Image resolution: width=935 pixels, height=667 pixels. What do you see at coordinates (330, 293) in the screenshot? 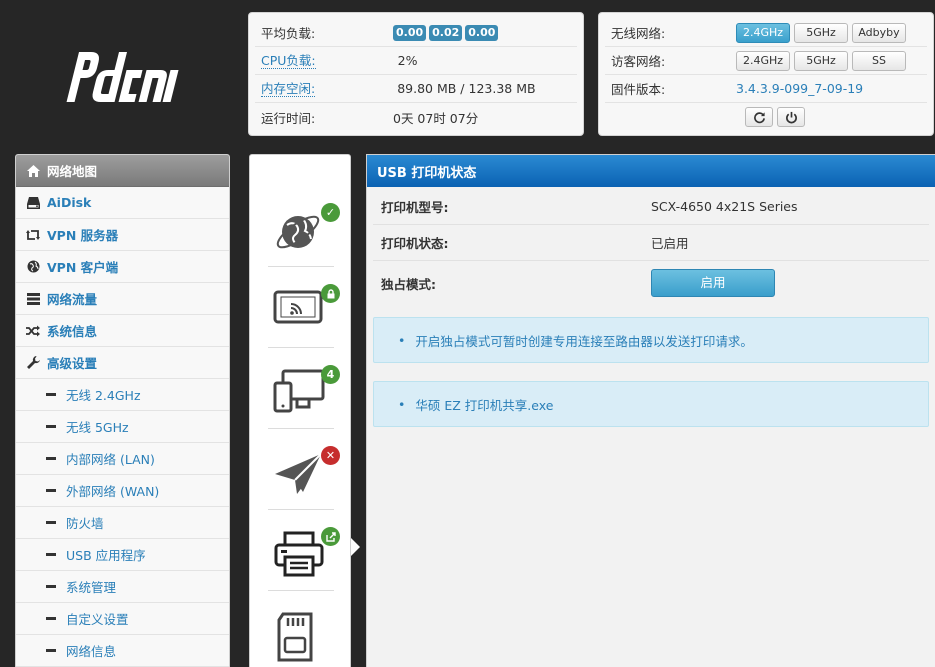
I see `wireless-lock-icon` at bounding box center [330, 293].